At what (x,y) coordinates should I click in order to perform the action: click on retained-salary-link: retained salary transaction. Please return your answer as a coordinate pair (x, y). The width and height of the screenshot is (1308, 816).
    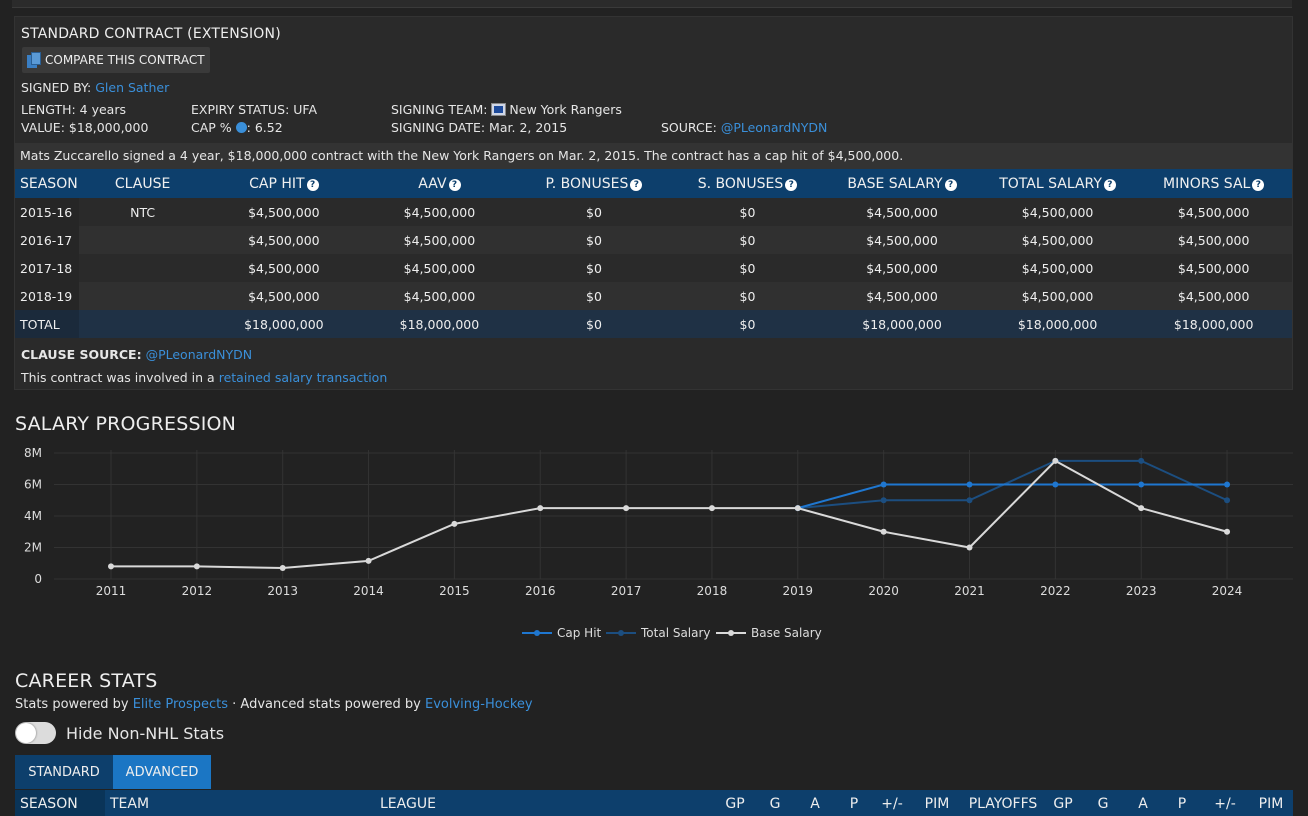
    Looking at the image, I should click on (303, 377).